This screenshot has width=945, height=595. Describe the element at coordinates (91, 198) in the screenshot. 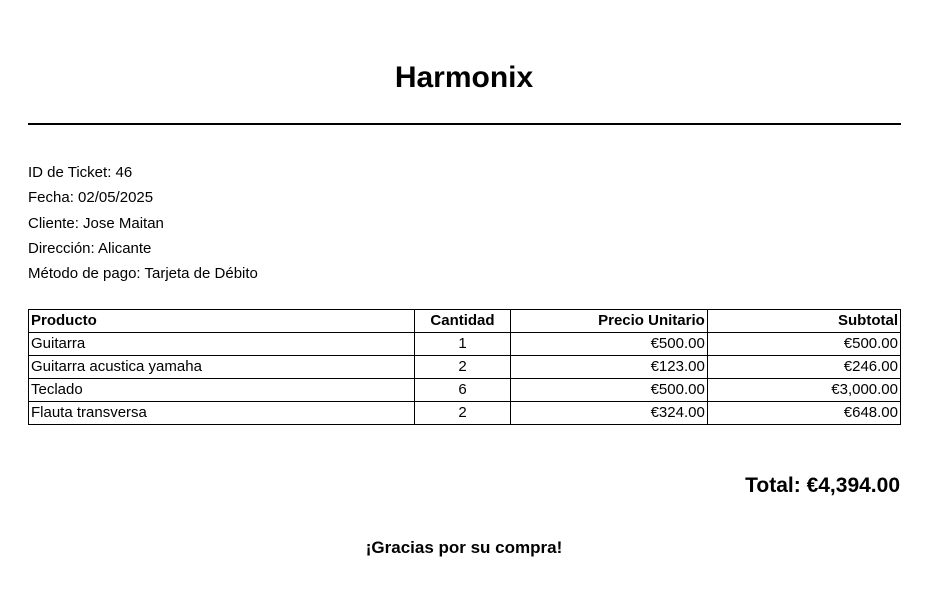

I see `ticket-date: Fecha: 02/05/2025` at that location.